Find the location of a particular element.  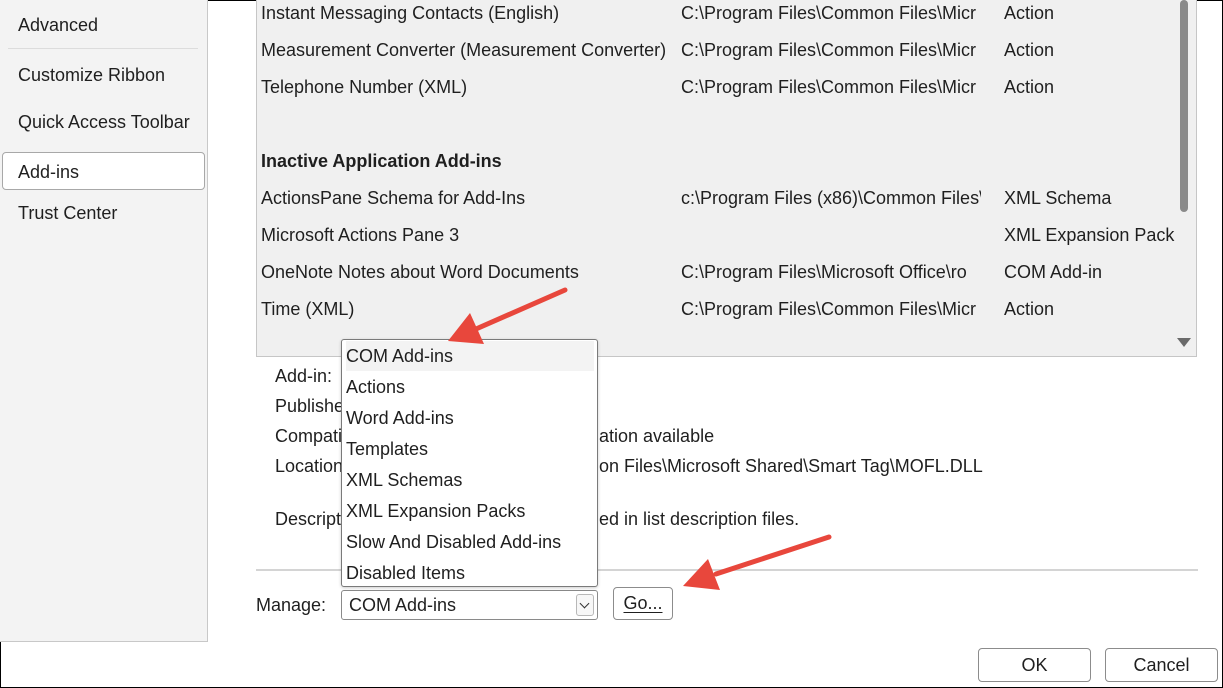

inactive-addins-header: Inactive Application Add-ins is located at coordinates (381, 161).